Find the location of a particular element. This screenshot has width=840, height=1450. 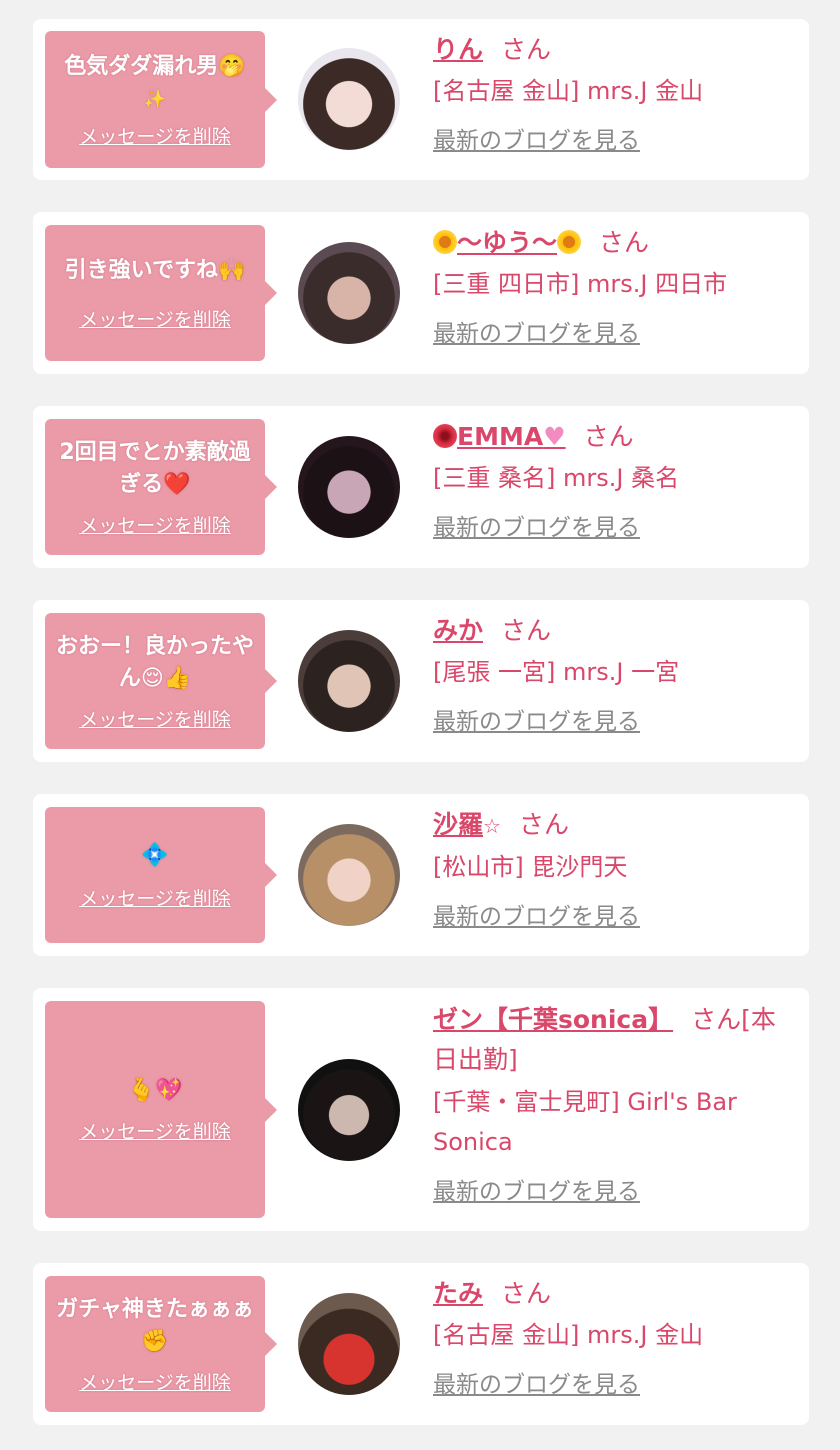

shop-label: [三重 四日市] mrs.J 四日市 is located at coordinates (580, 284).